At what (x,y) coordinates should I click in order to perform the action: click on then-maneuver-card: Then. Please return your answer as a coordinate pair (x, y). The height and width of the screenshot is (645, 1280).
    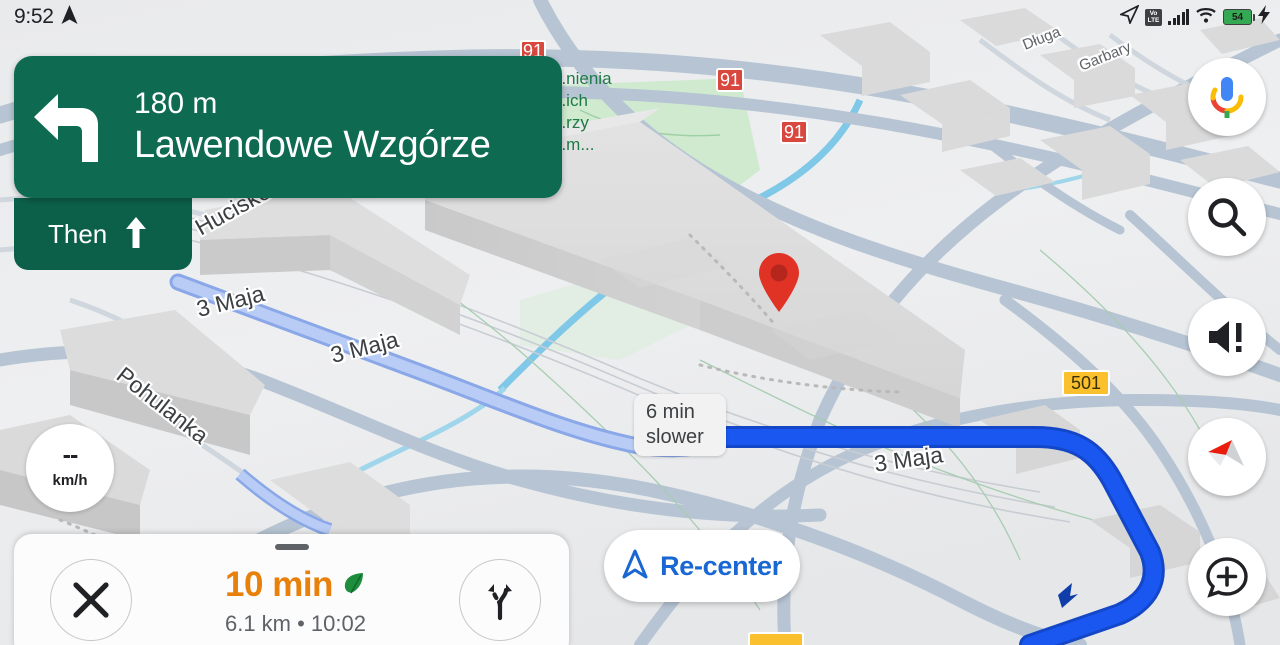
    Looking at the image, I should click on (103, 234).